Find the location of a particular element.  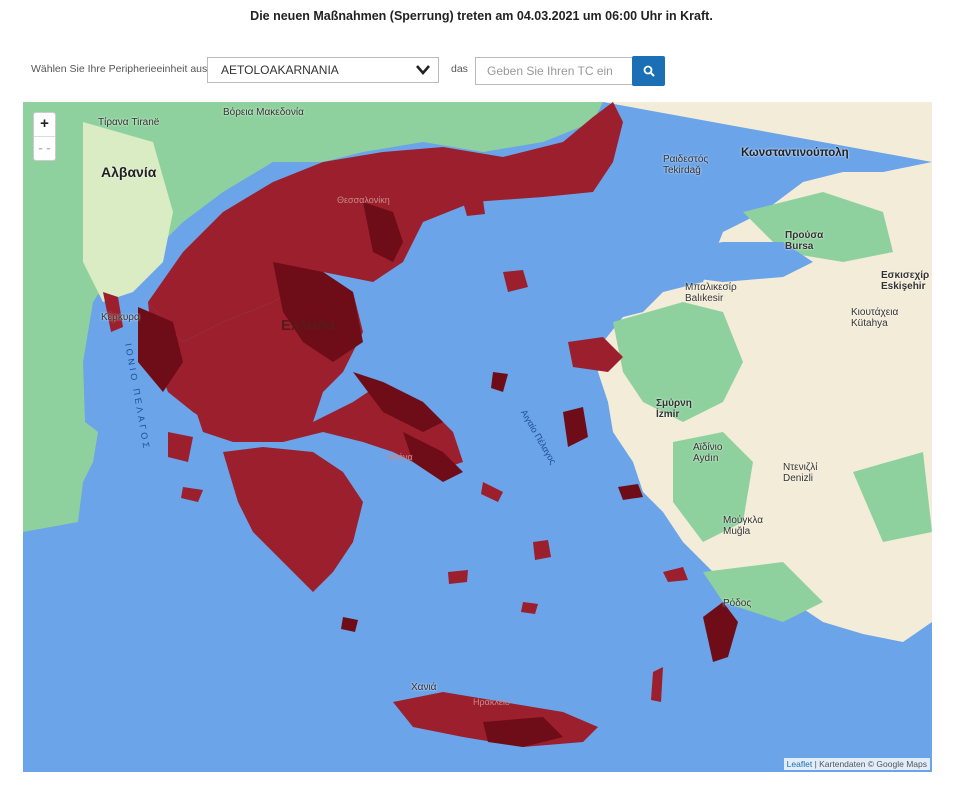

kos is located at coordinates (675, 574).